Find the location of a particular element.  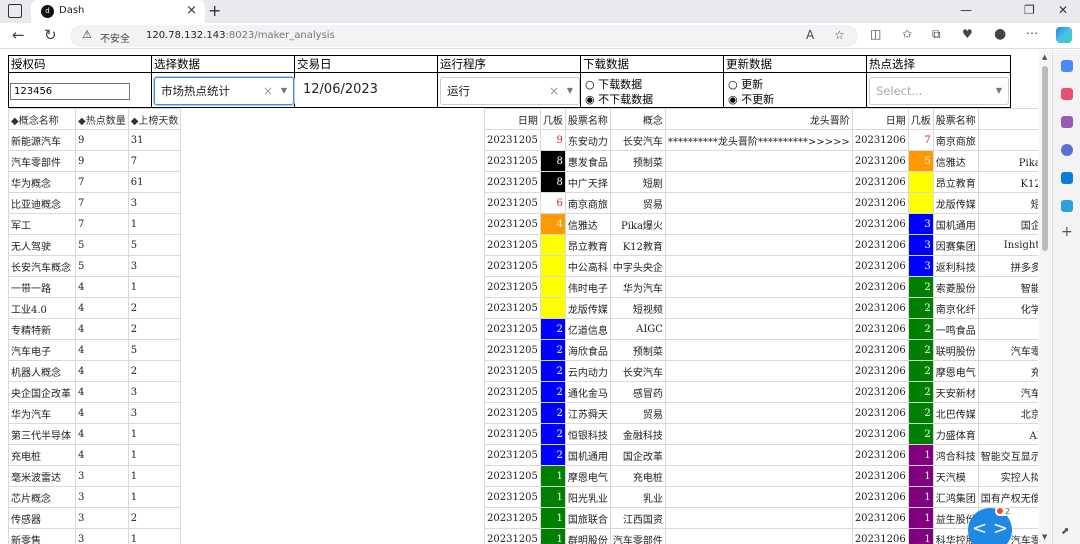

back-icon: ← is located at coordinates (18, 35).